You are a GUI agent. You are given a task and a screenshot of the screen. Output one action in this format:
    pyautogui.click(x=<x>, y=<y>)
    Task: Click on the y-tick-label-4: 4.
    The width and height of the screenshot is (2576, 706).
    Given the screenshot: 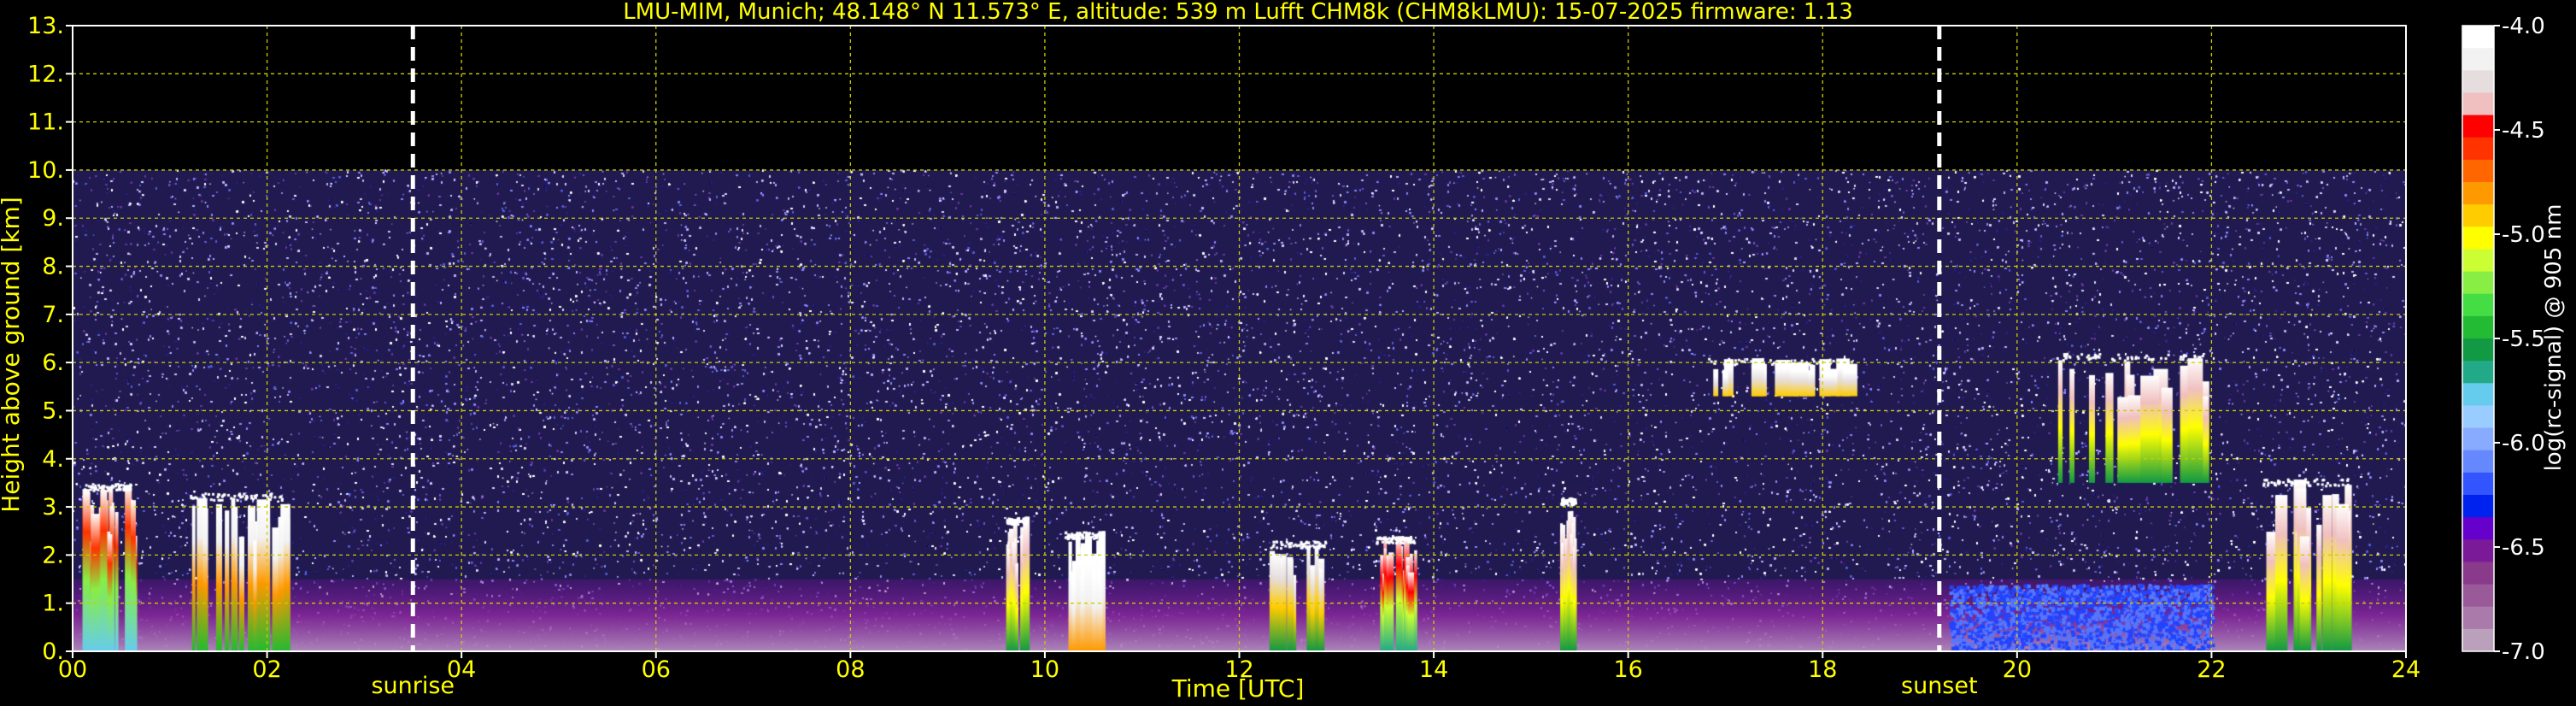 What is the action you would take?
    pyautogui.click(x=53, y=459)
    